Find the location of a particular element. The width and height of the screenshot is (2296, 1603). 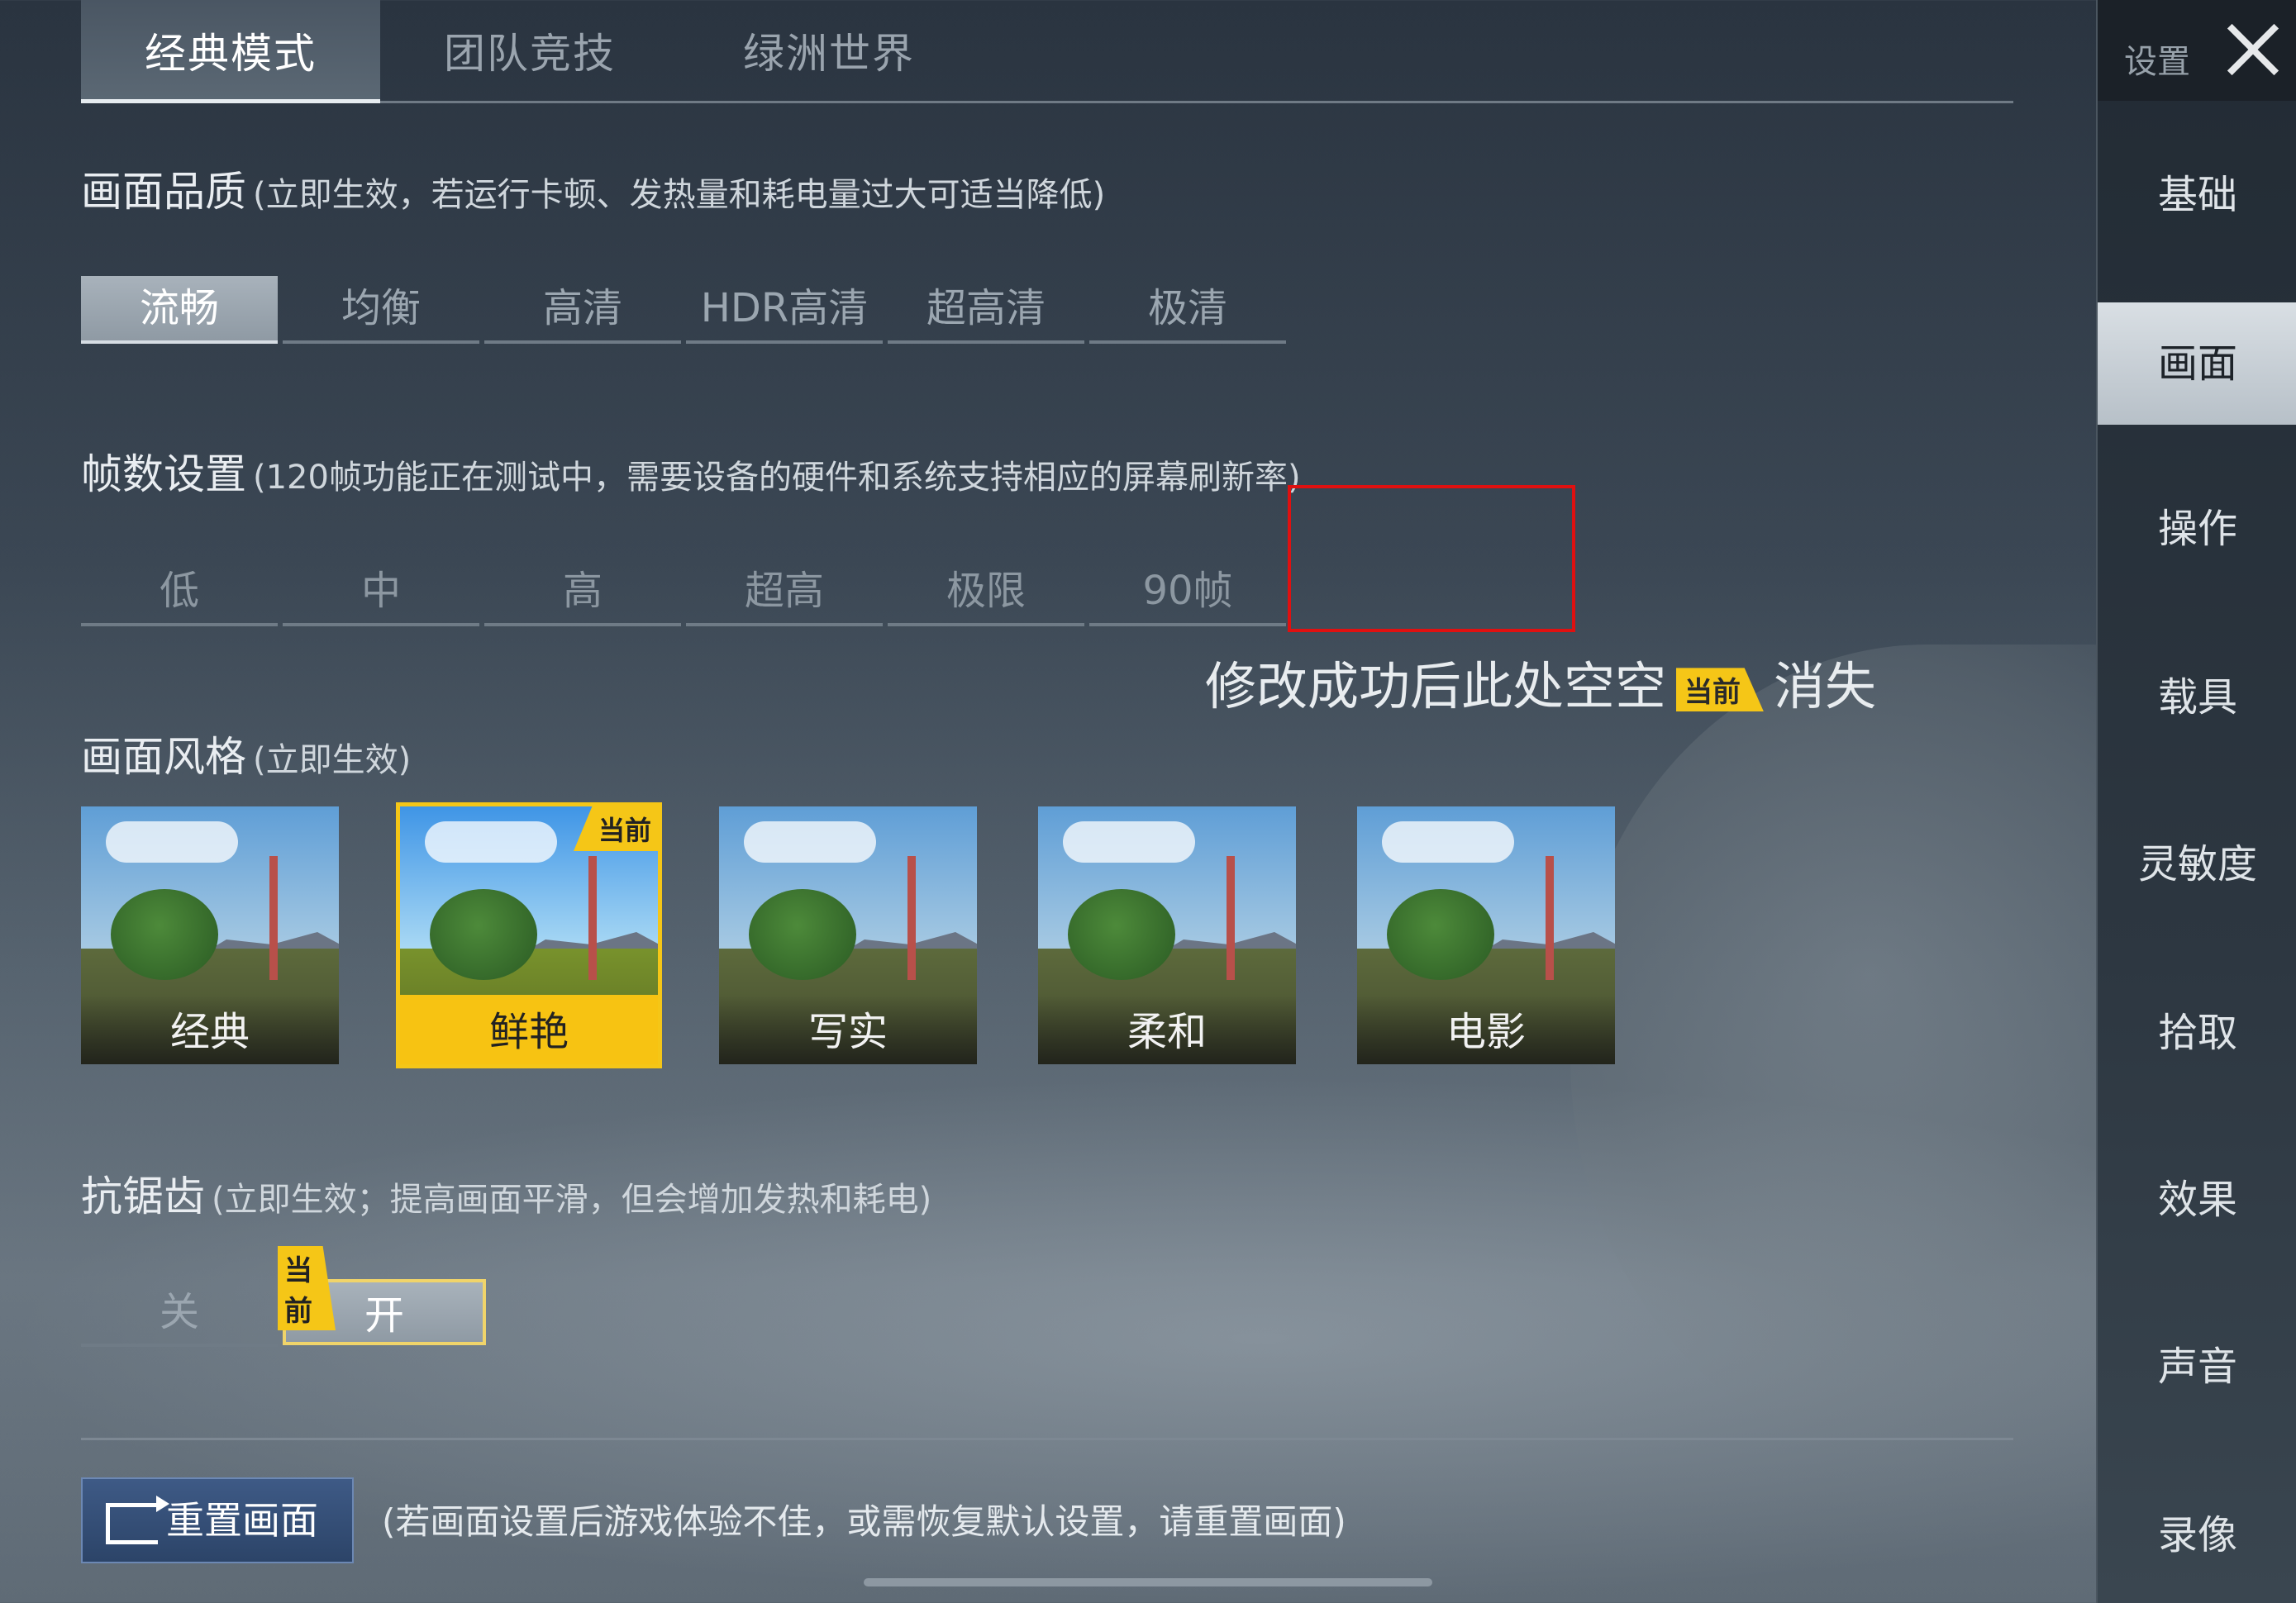

quality-option-smooth: 流畅 is located at coordinates (179, 310).